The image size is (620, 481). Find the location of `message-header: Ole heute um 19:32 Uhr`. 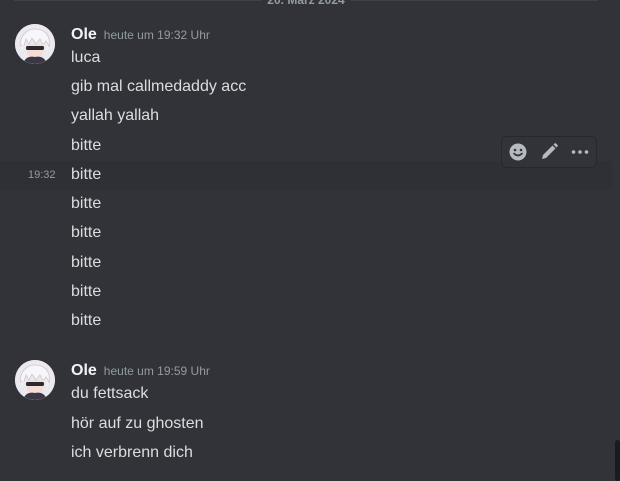

message-header: Ole heute um 19:32 Uhr is located at coordinates (140, 35).